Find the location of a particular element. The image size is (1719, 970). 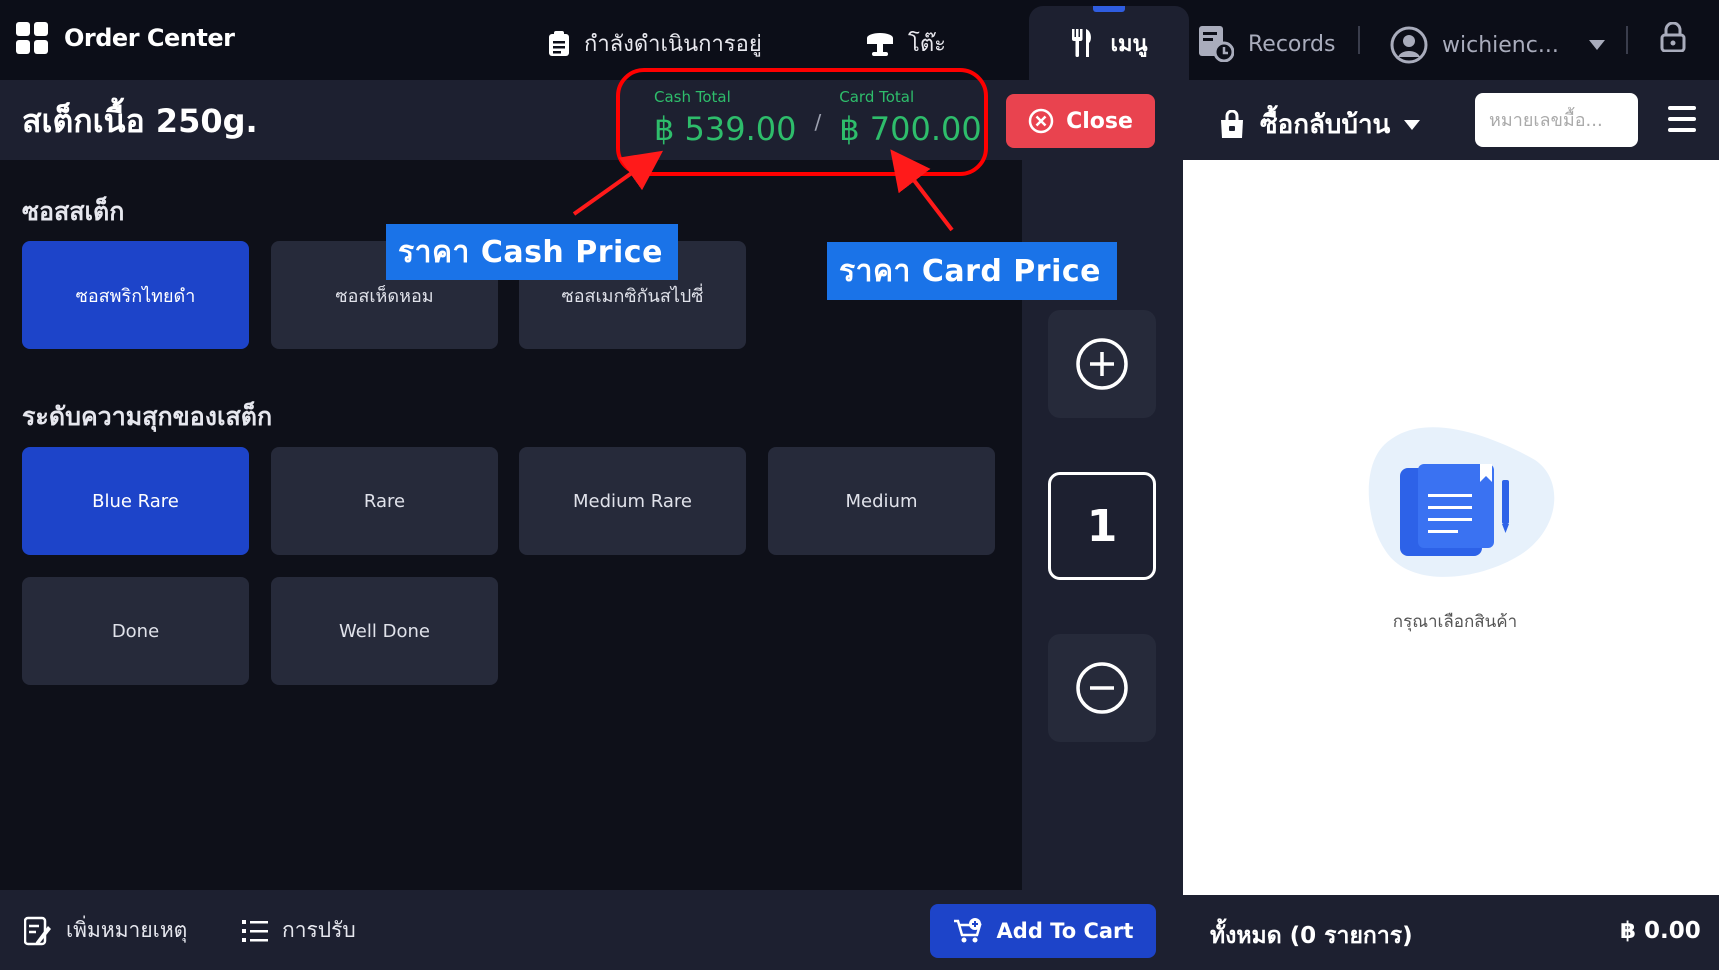

records-icon is located at coordinates (1216, 44).